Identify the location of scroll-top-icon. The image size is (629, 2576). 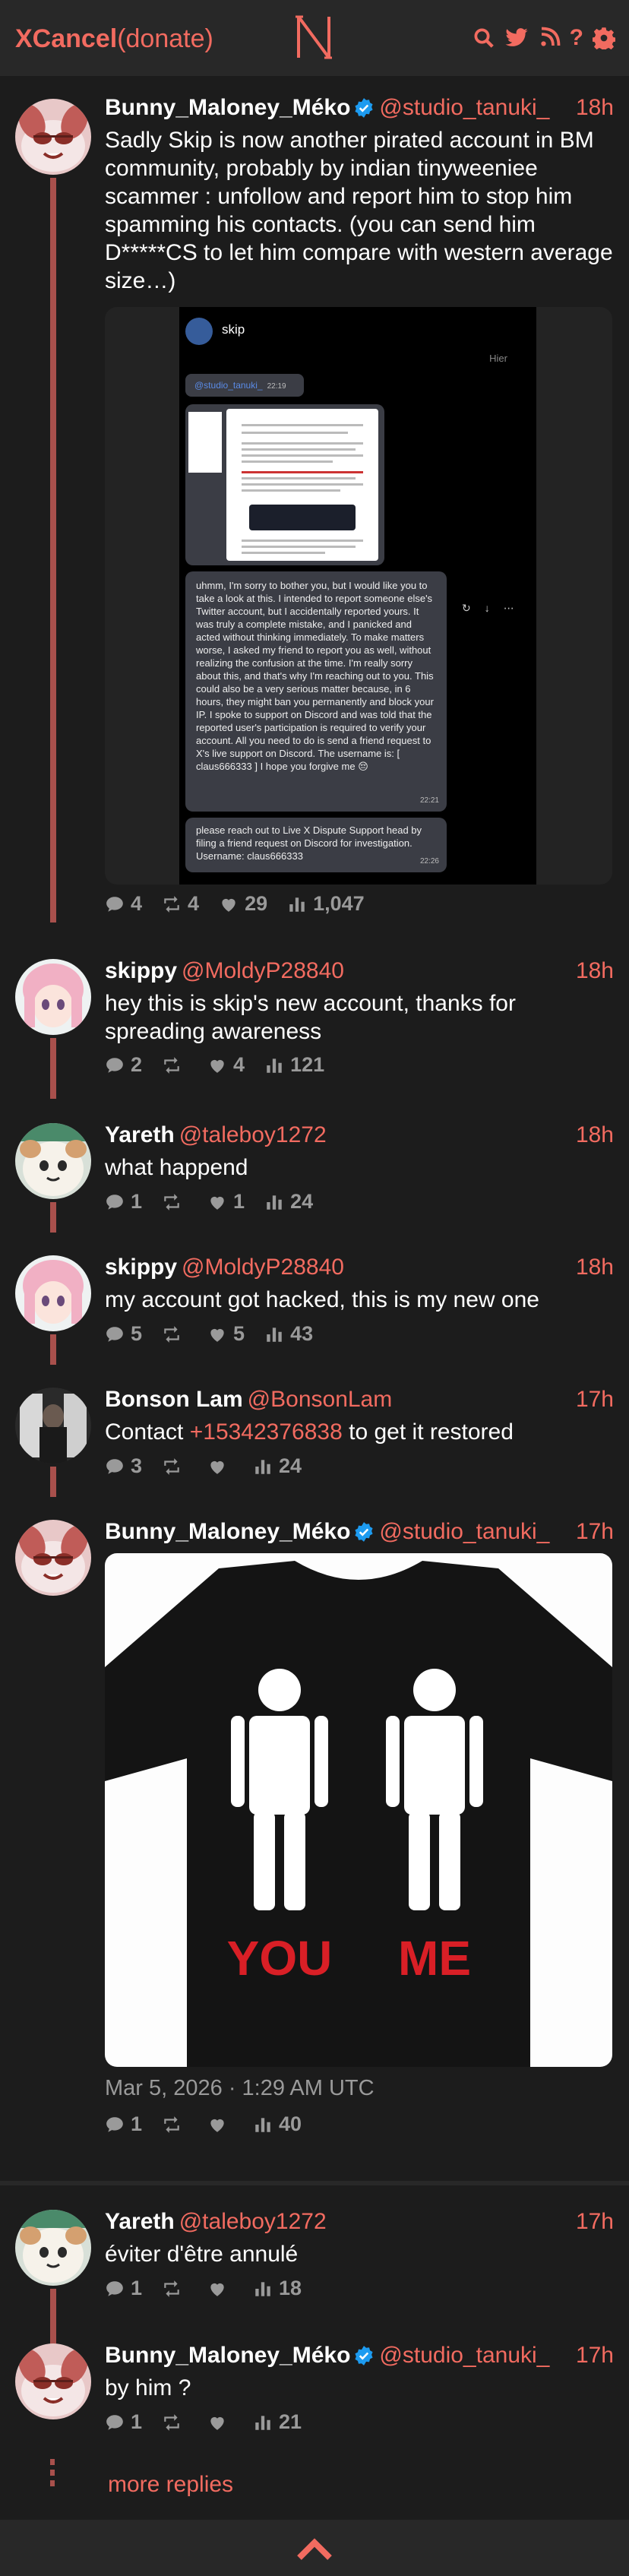
(314, 2548).